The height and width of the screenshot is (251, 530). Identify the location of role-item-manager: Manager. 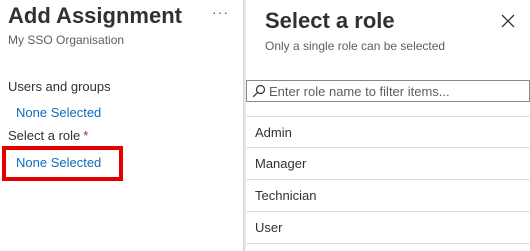
(388, 164).